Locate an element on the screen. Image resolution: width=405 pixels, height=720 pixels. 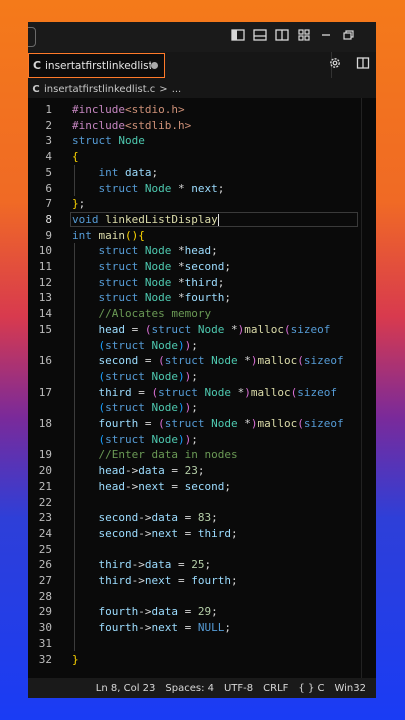
code-token: data is located at coordinates (138, 172).